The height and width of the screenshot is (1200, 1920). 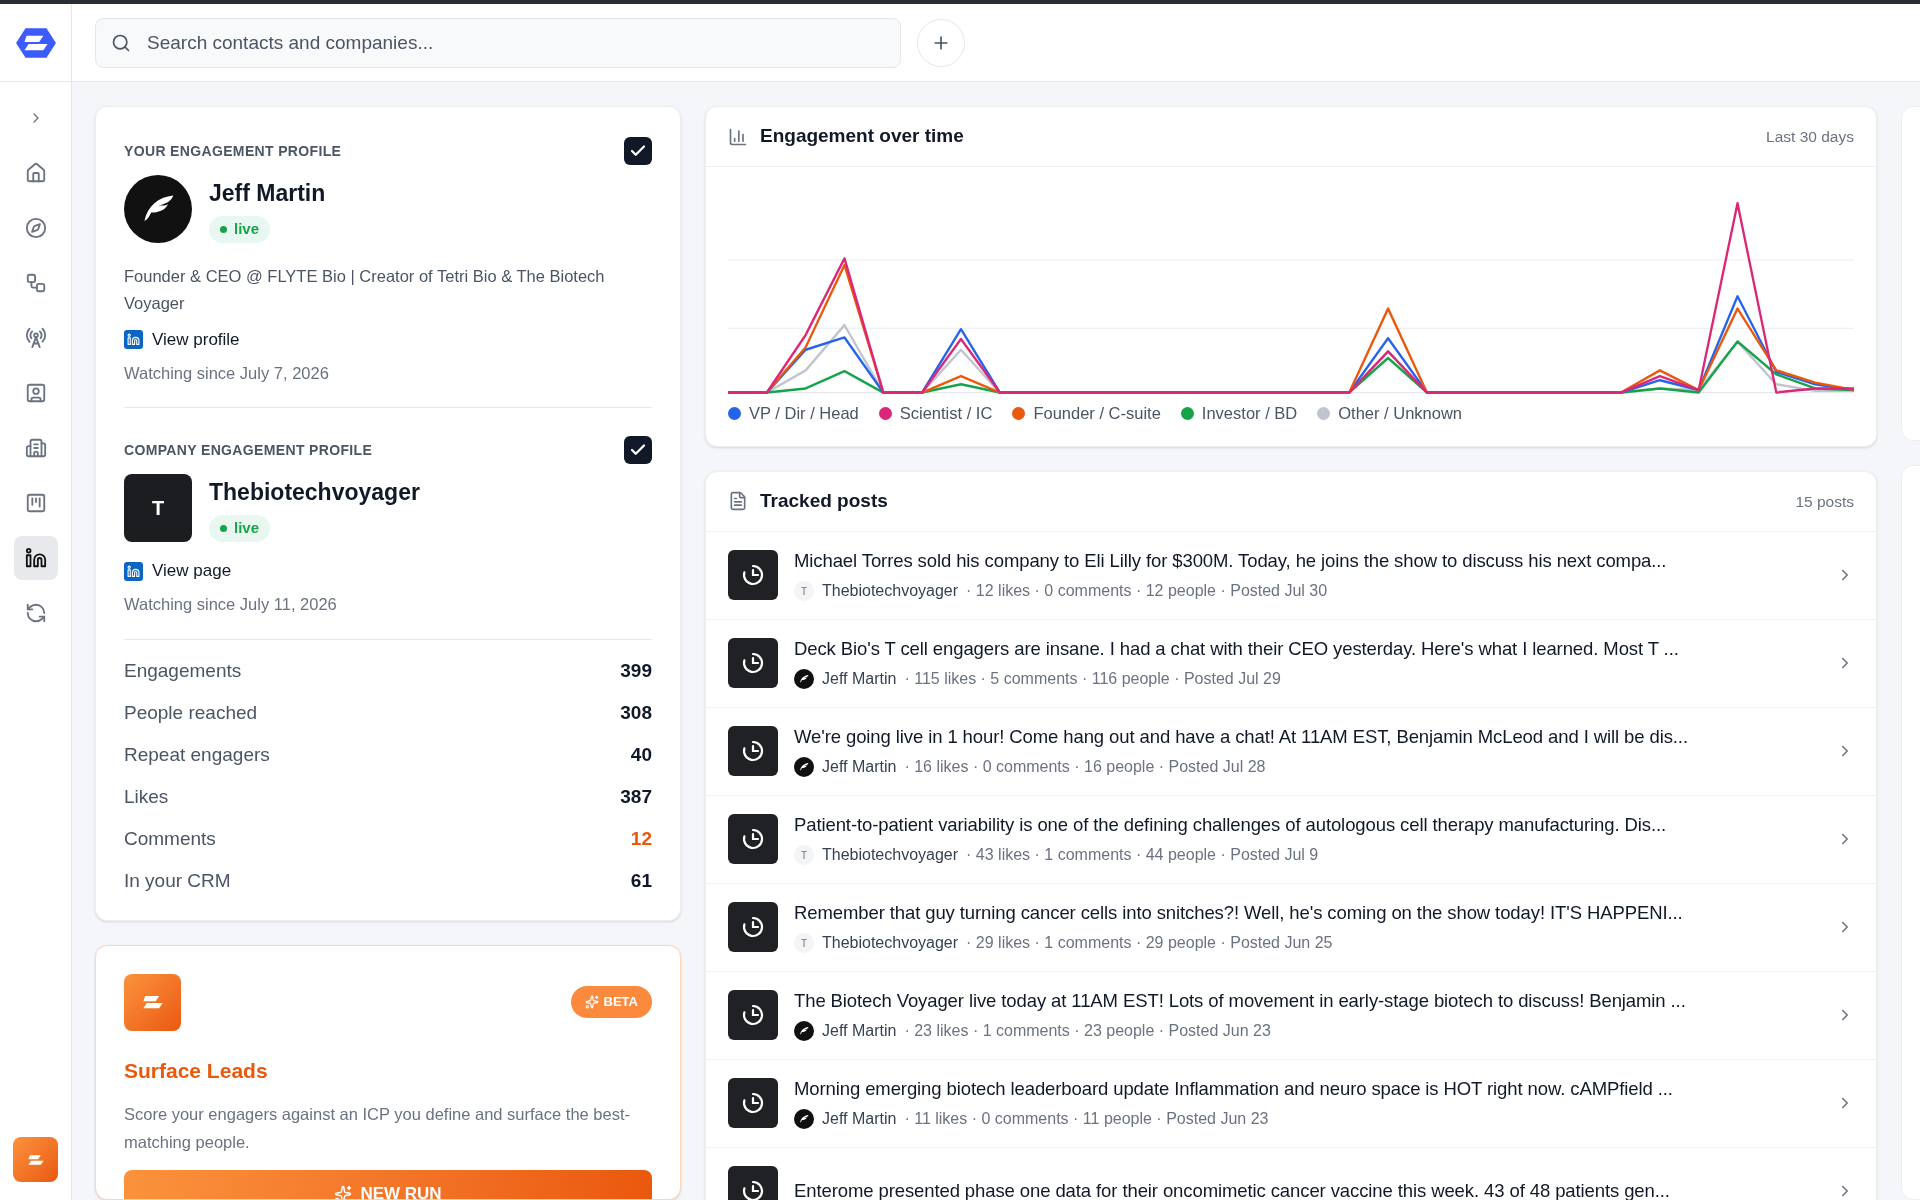 I want to click on legend-label: Other / Unknown, so click(x=1400, y=413).